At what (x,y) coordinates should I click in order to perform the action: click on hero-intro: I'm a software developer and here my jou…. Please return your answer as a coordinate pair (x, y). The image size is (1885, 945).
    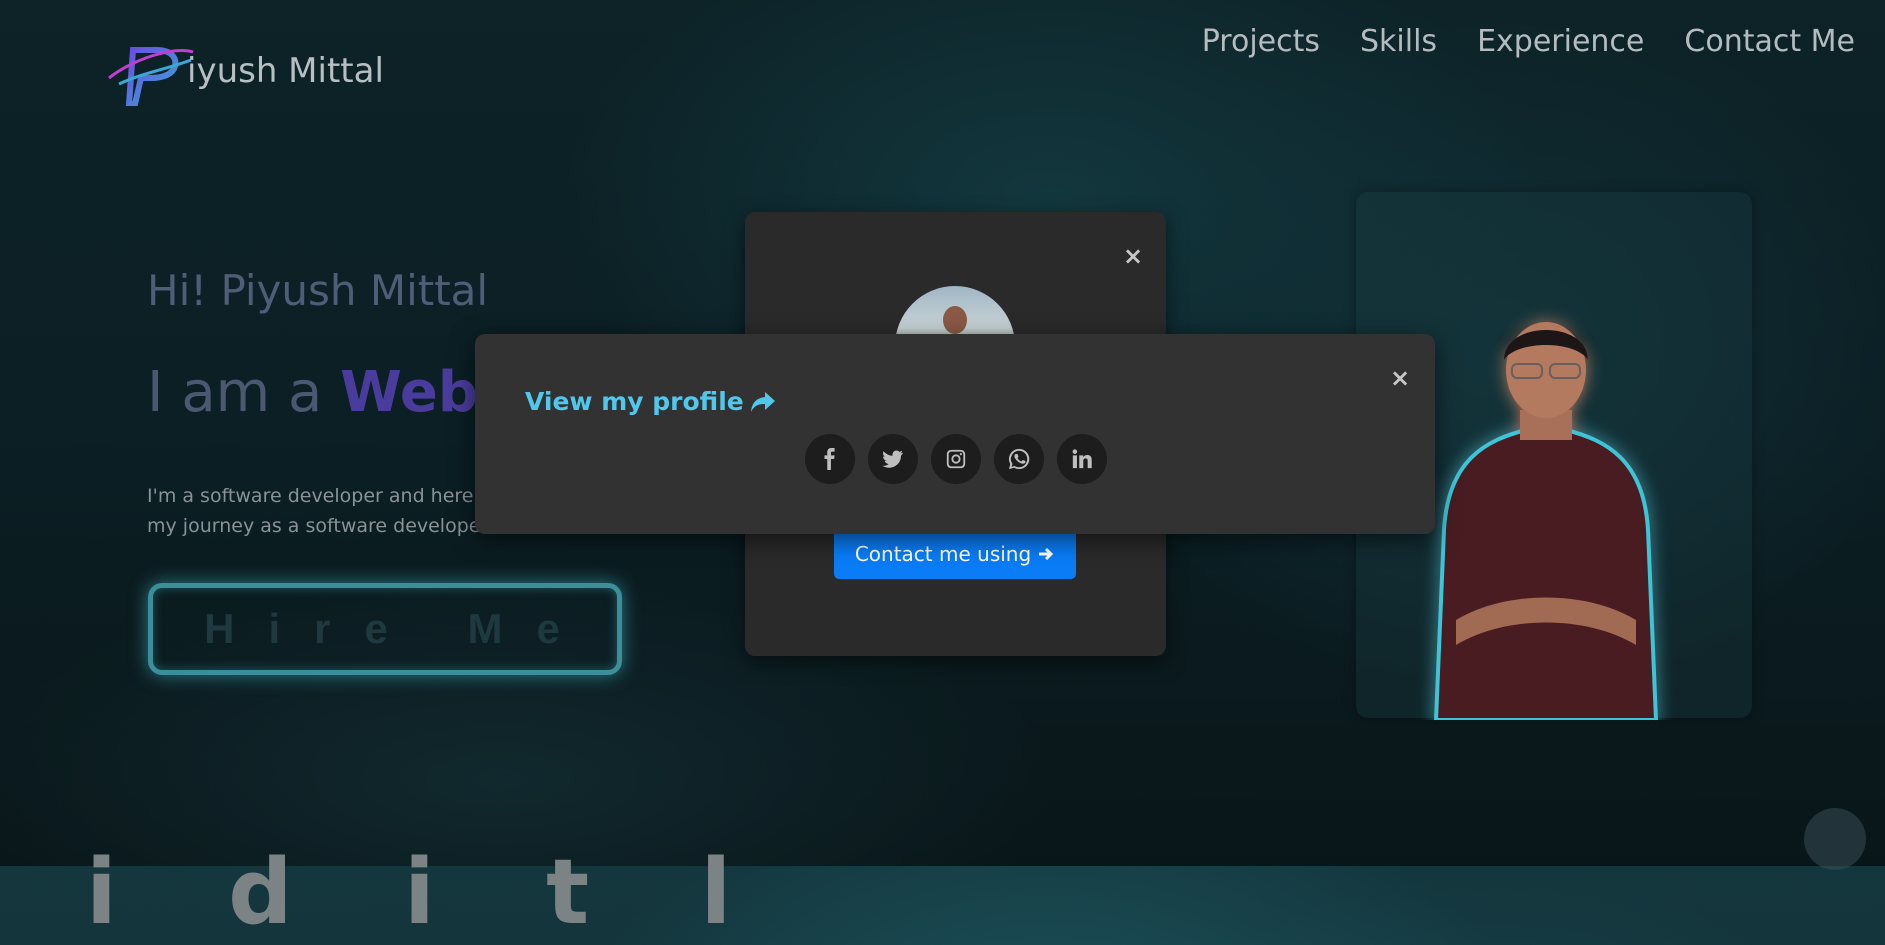
    Looking at the image, I should click on (314, 511).